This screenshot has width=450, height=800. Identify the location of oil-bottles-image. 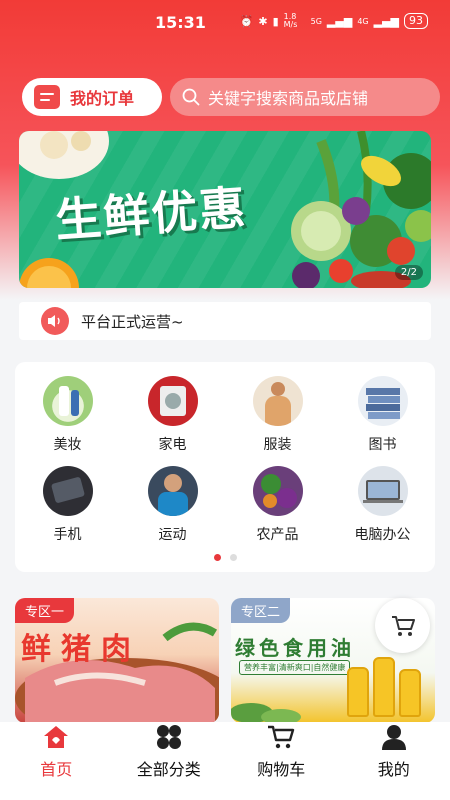
(384, 687).